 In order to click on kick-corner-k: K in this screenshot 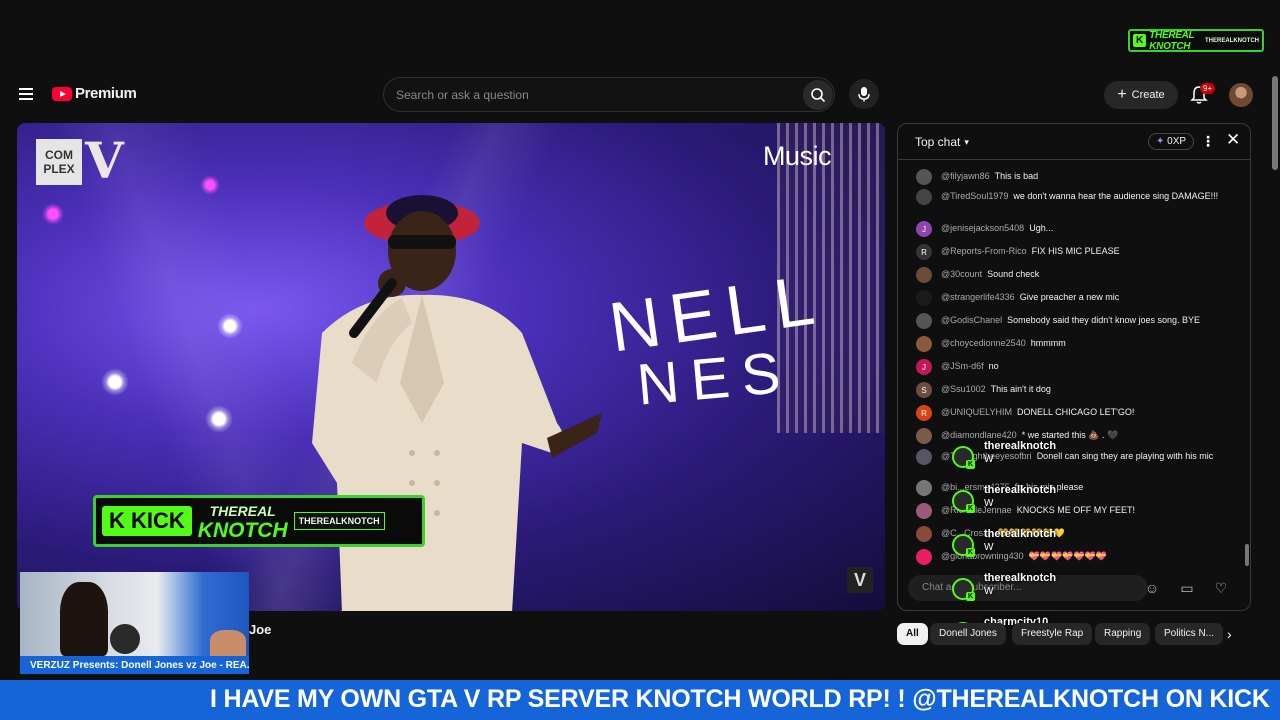, I will do `click(1140, 40)`.